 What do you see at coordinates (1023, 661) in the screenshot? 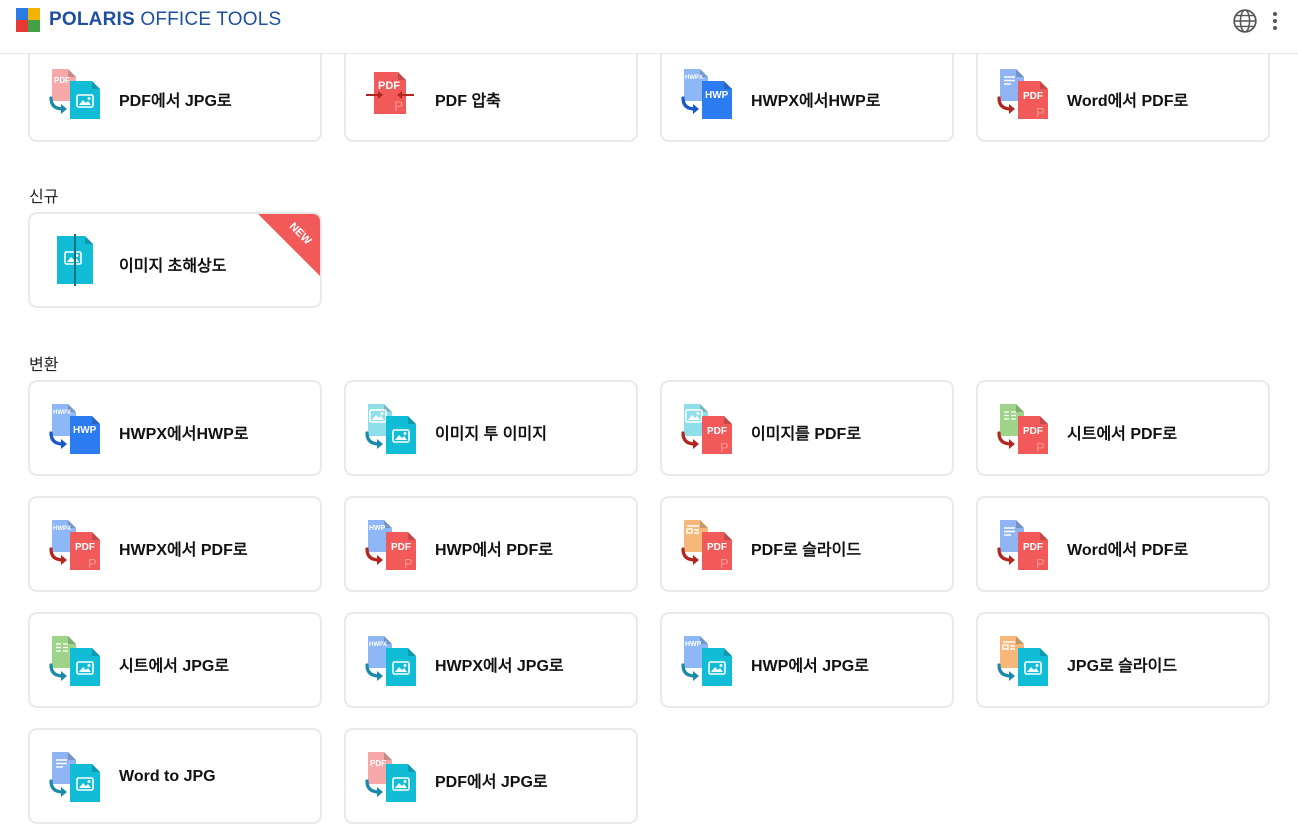
I see `jpg-to-slide-icon` at bounding box center [1023, 661].